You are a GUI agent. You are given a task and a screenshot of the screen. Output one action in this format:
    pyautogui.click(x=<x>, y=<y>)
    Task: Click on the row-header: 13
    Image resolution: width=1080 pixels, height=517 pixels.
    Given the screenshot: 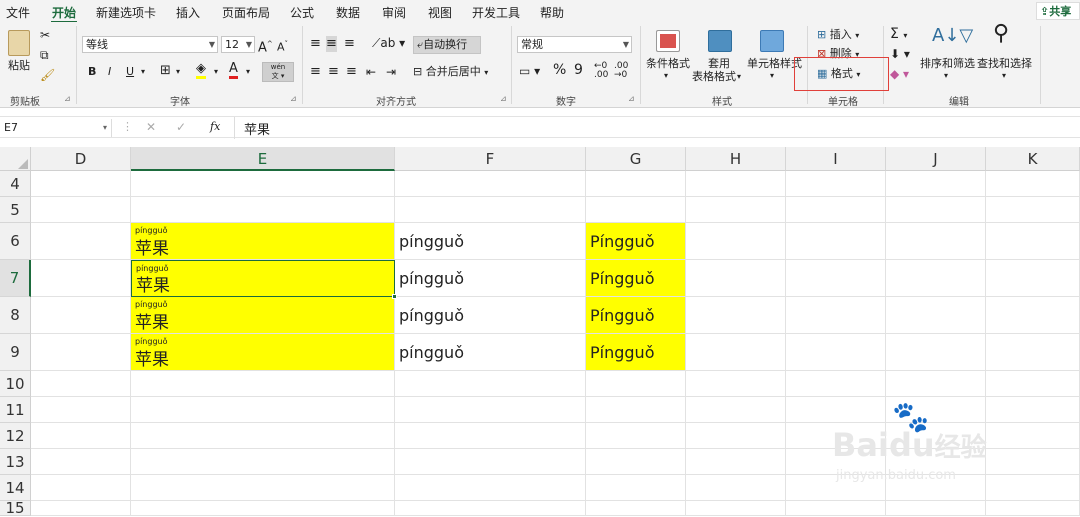 What is the action you would take?
    pyautogui.click(x=15, y=462)
    